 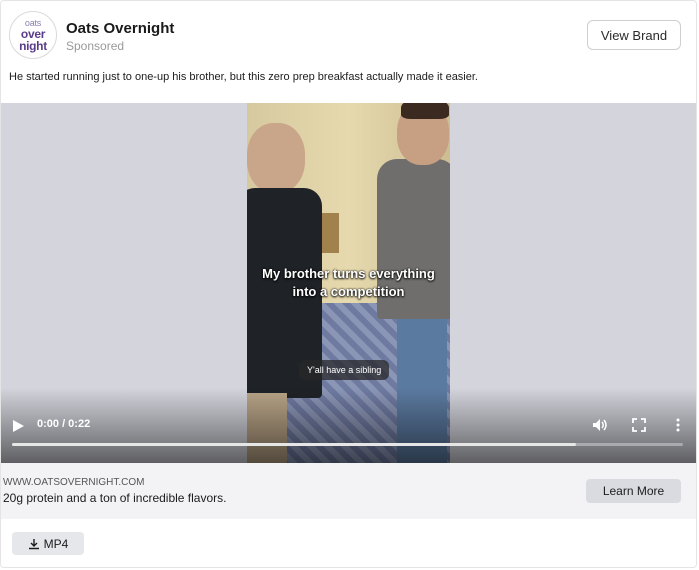 I want to click on logo-text-over: over, so click(x=33, y=33).